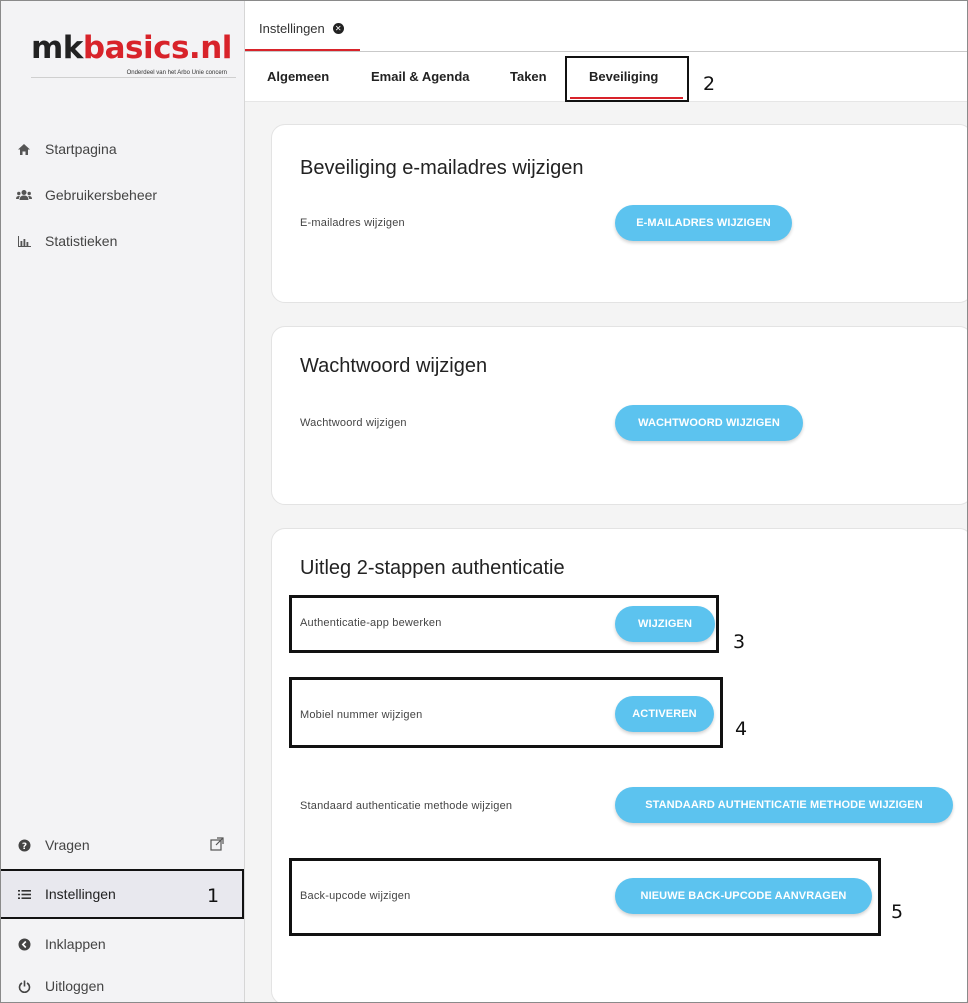  What do you see at coordinates (217, 845) in the screenshot?
I see `external-link-icon` at bounding box center [217, 845].